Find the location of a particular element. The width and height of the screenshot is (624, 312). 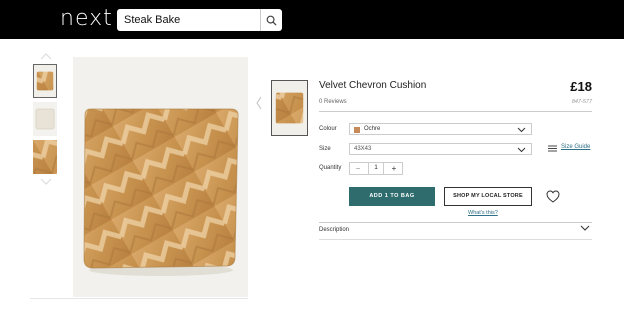

heart-icon is located at coordinates (553, 196).